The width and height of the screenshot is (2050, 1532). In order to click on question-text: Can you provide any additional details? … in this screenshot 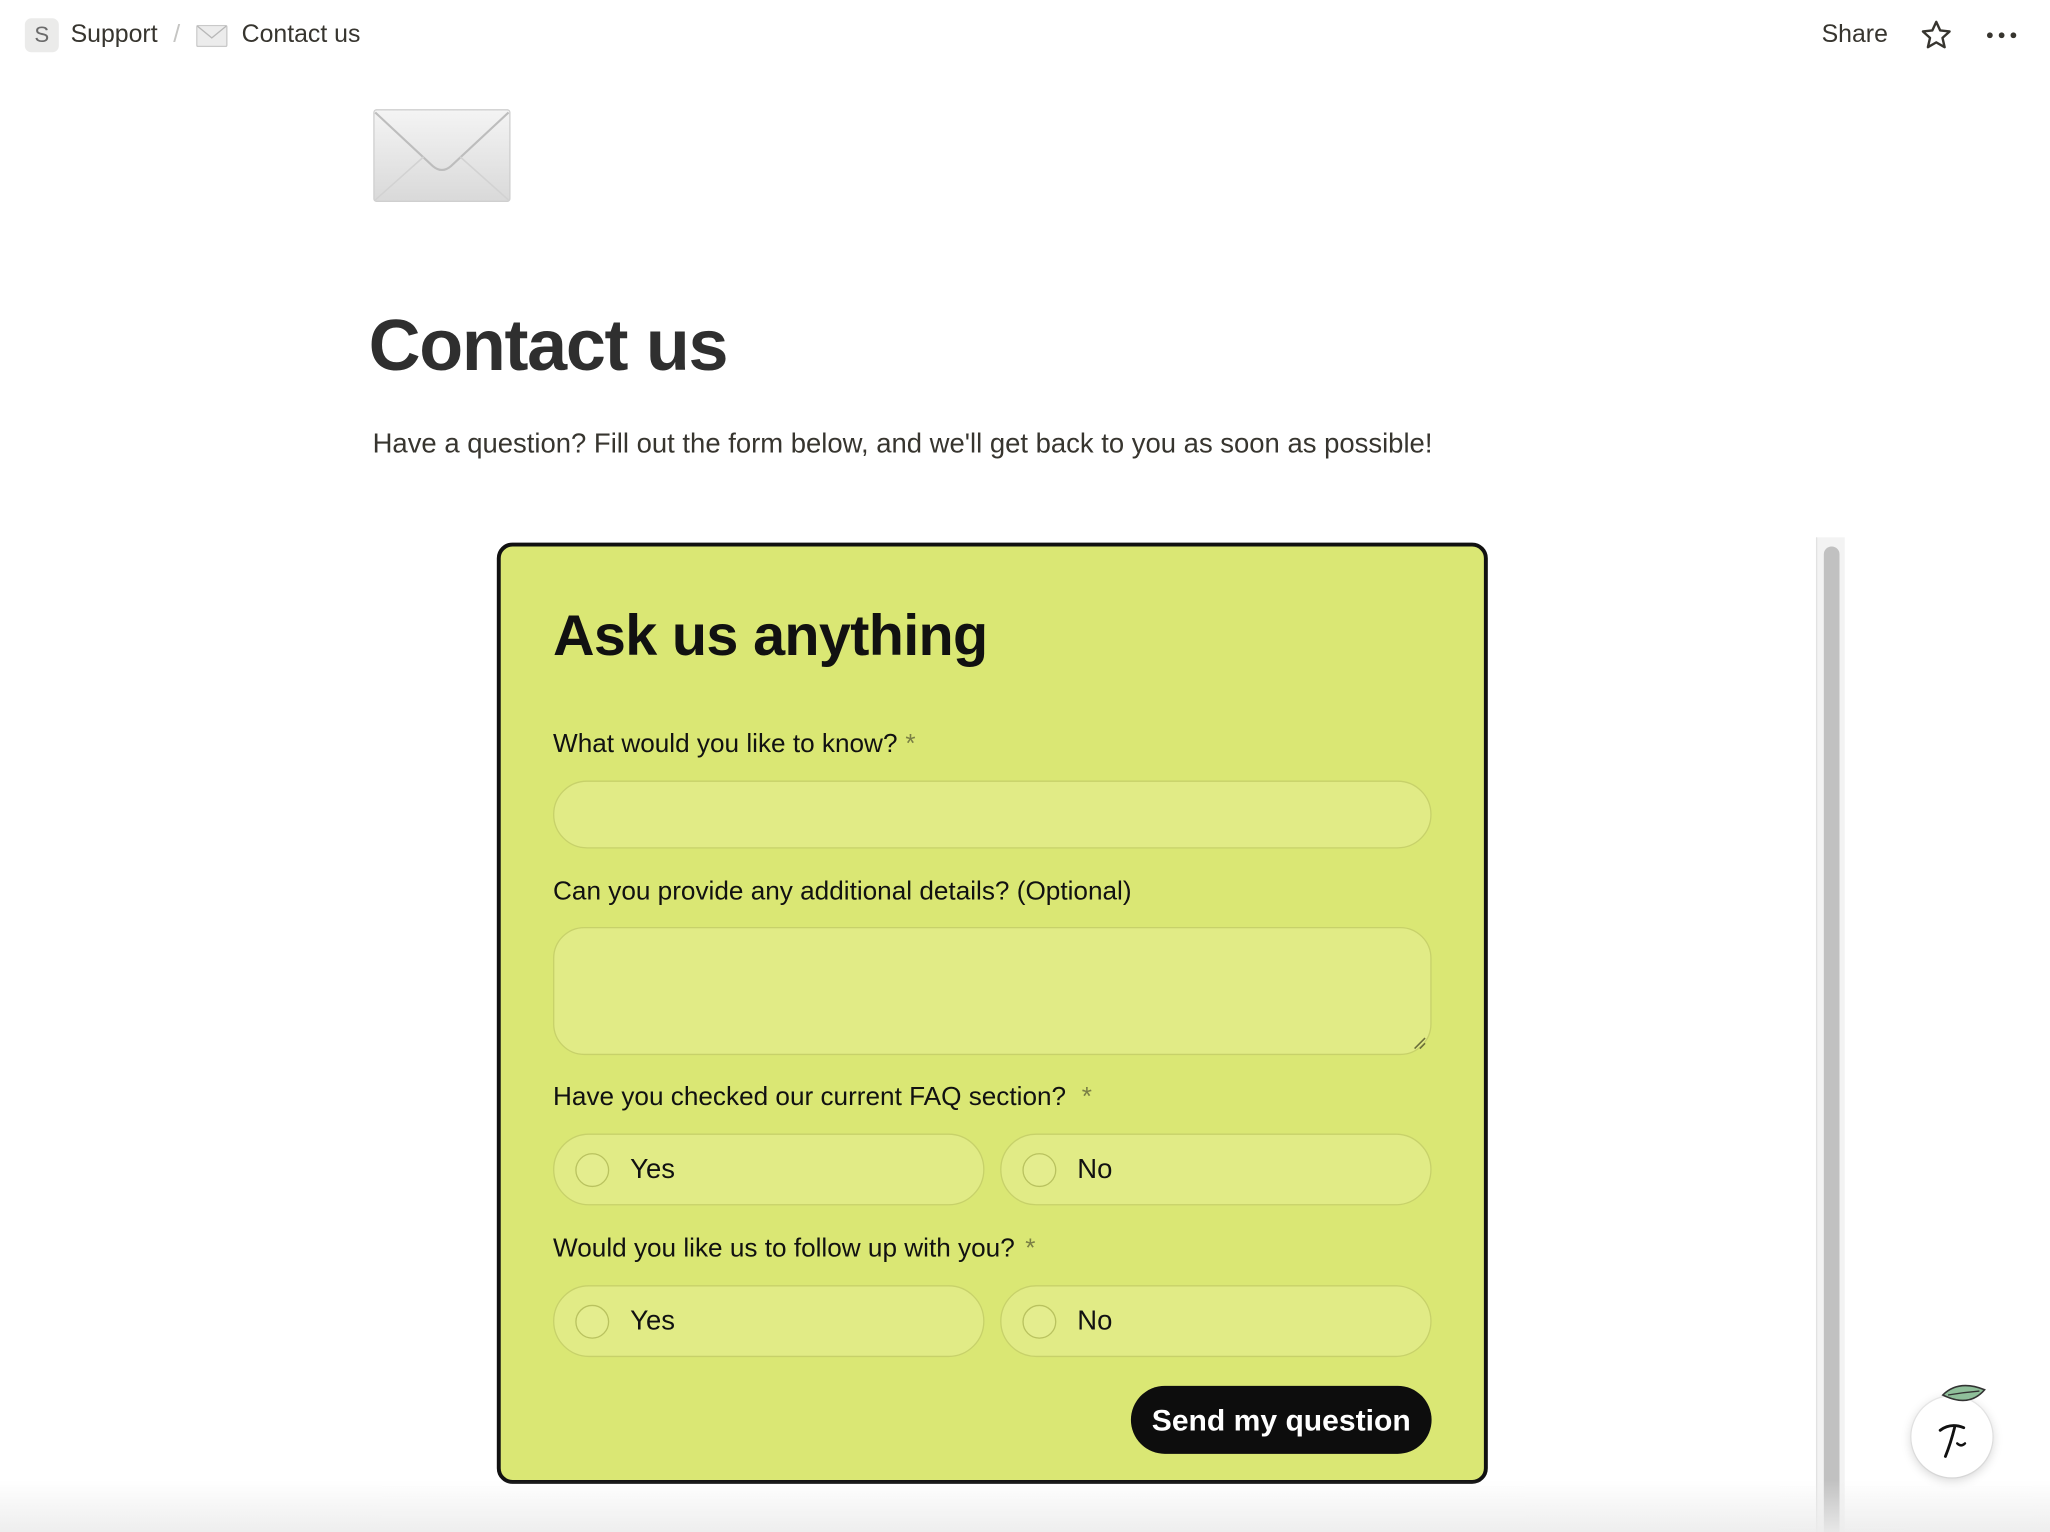, I will do `click(842, 892)`.